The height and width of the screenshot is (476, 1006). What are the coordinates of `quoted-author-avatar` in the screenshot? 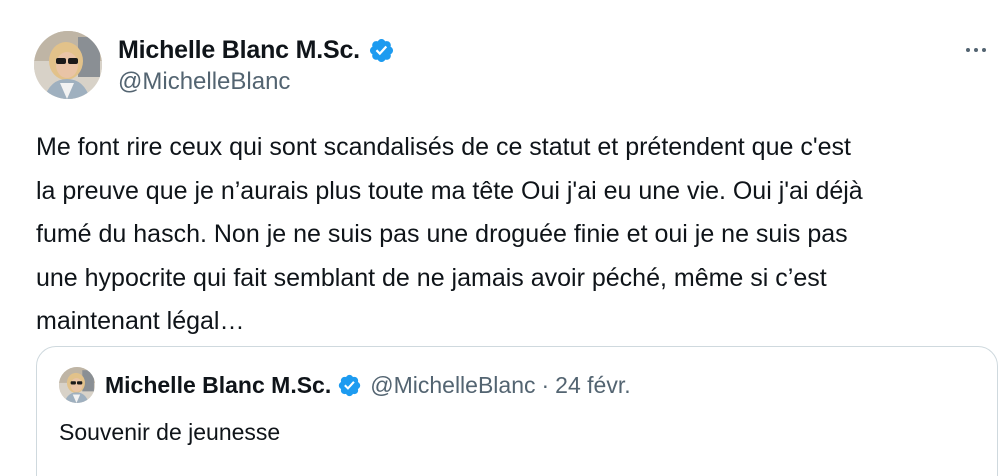 It's located at (77, 385).